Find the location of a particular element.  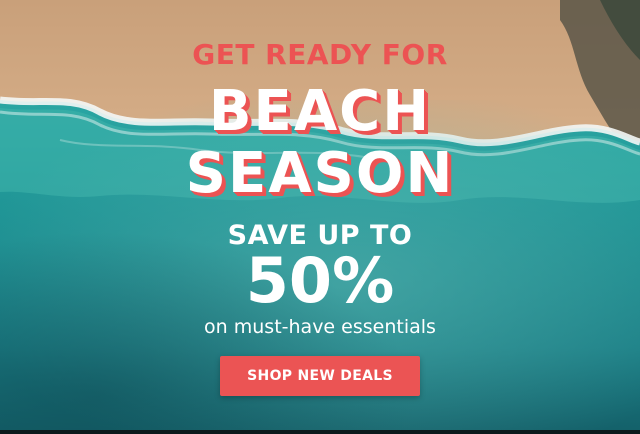

shop-new-deals-button: SHOP NEW DEALS is located at coordinates (320, 376).